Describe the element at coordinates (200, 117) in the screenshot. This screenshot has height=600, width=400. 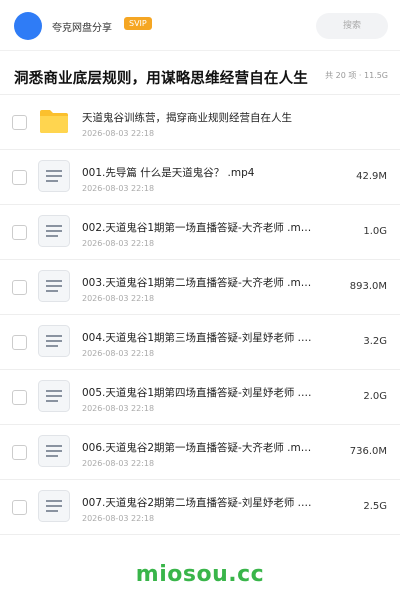
I see `file-name: 天道鬼谷训练营，揭穿商业规则经营自在人生` at that location.